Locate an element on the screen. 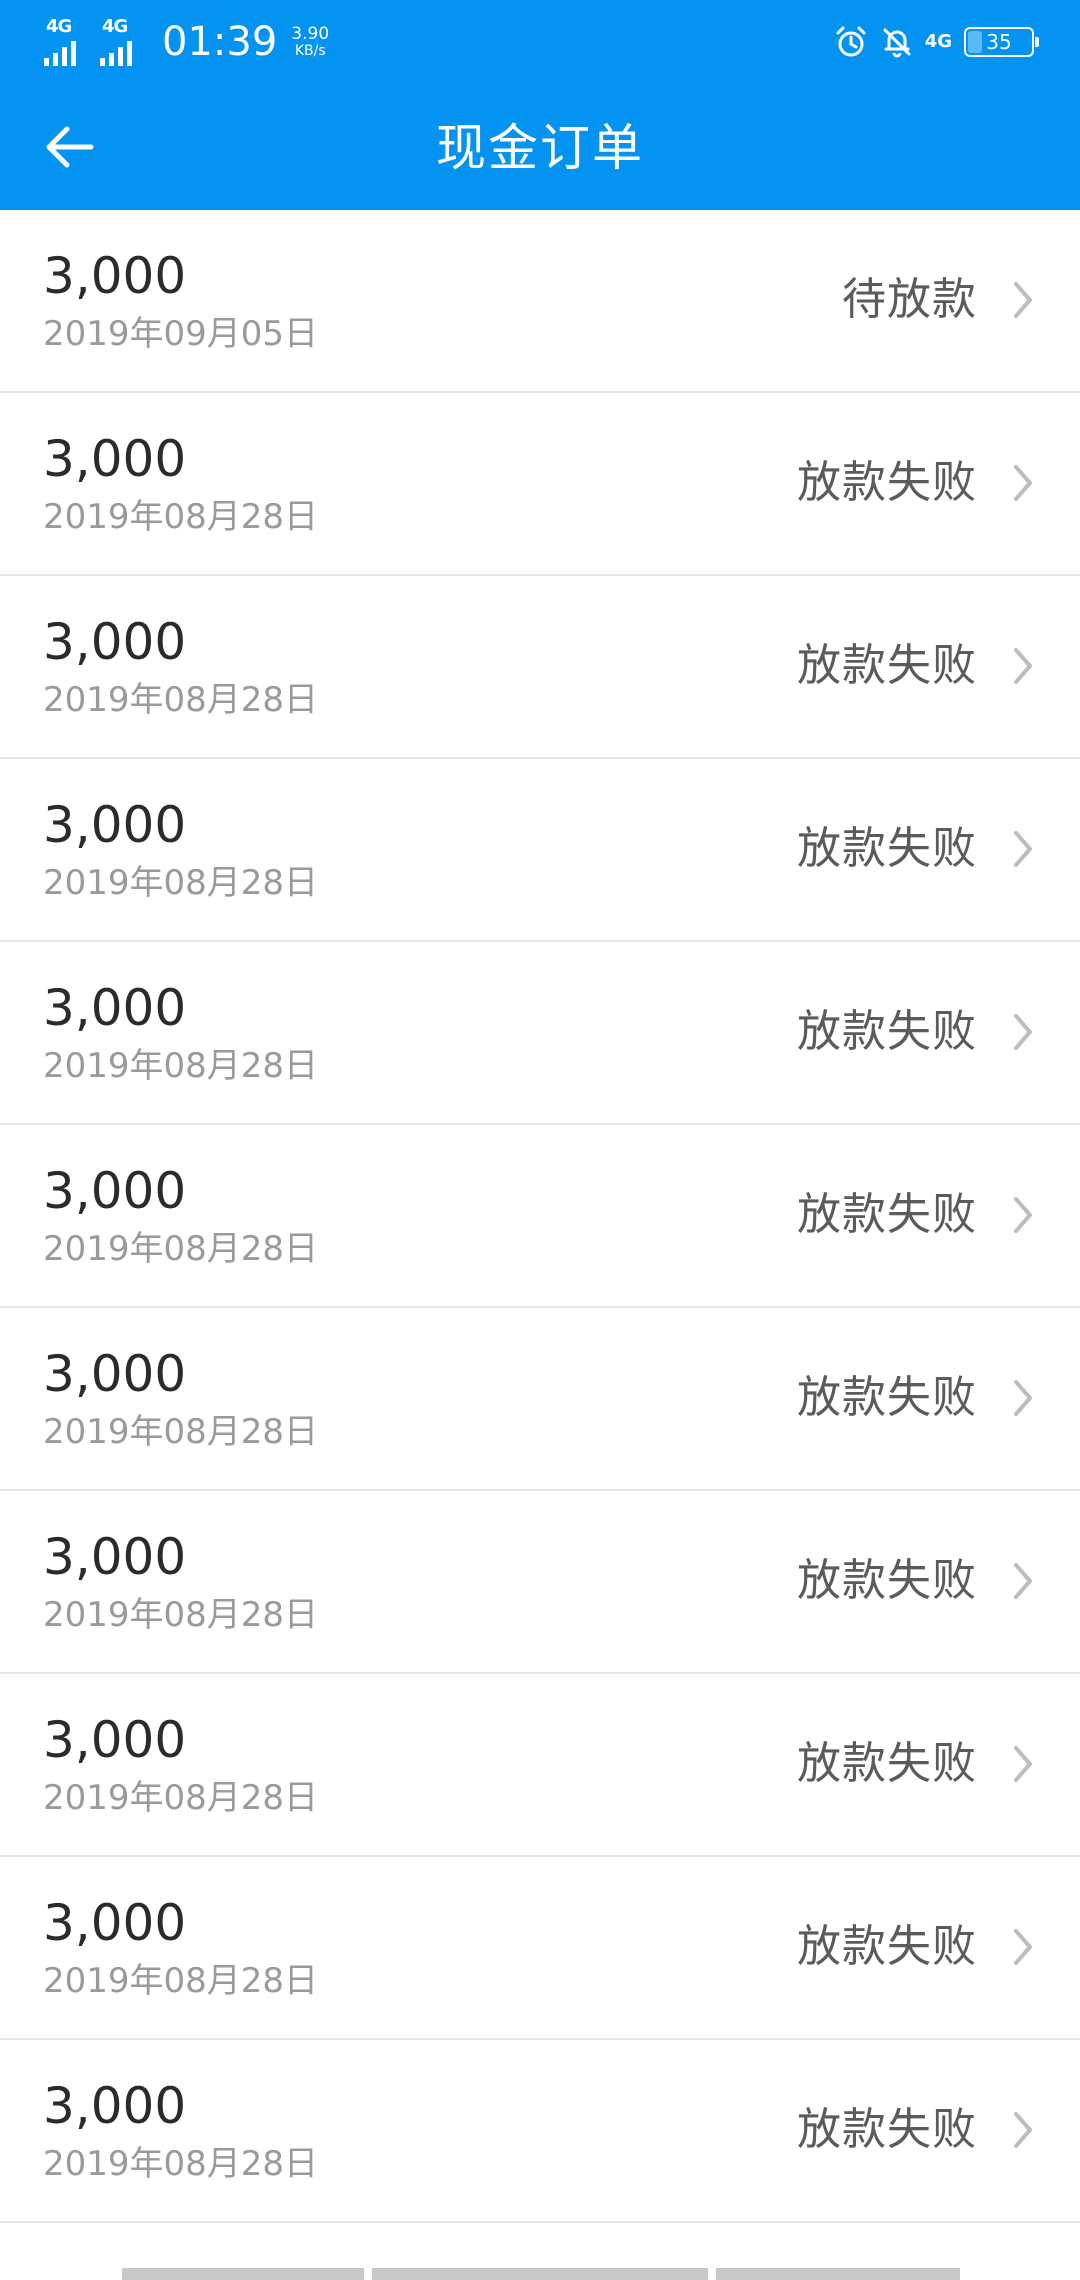  order-status: 待放款 is located at coordinates (909, 299).